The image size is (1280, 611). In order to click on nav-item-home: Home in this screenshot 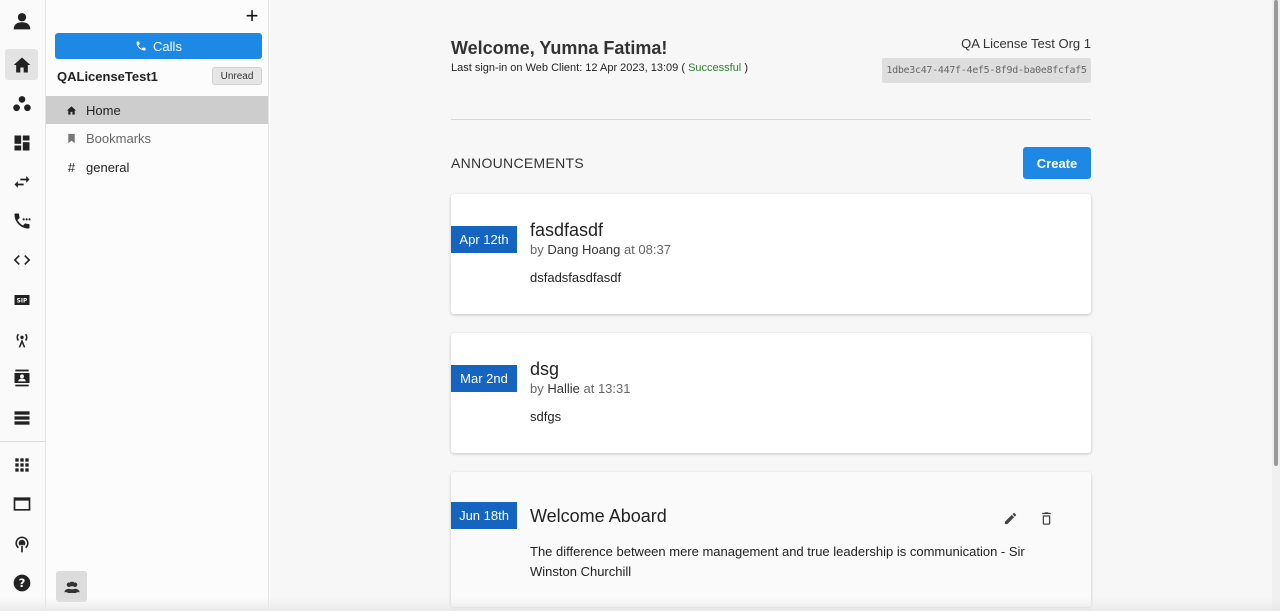, I will do `click(157, 110)`.